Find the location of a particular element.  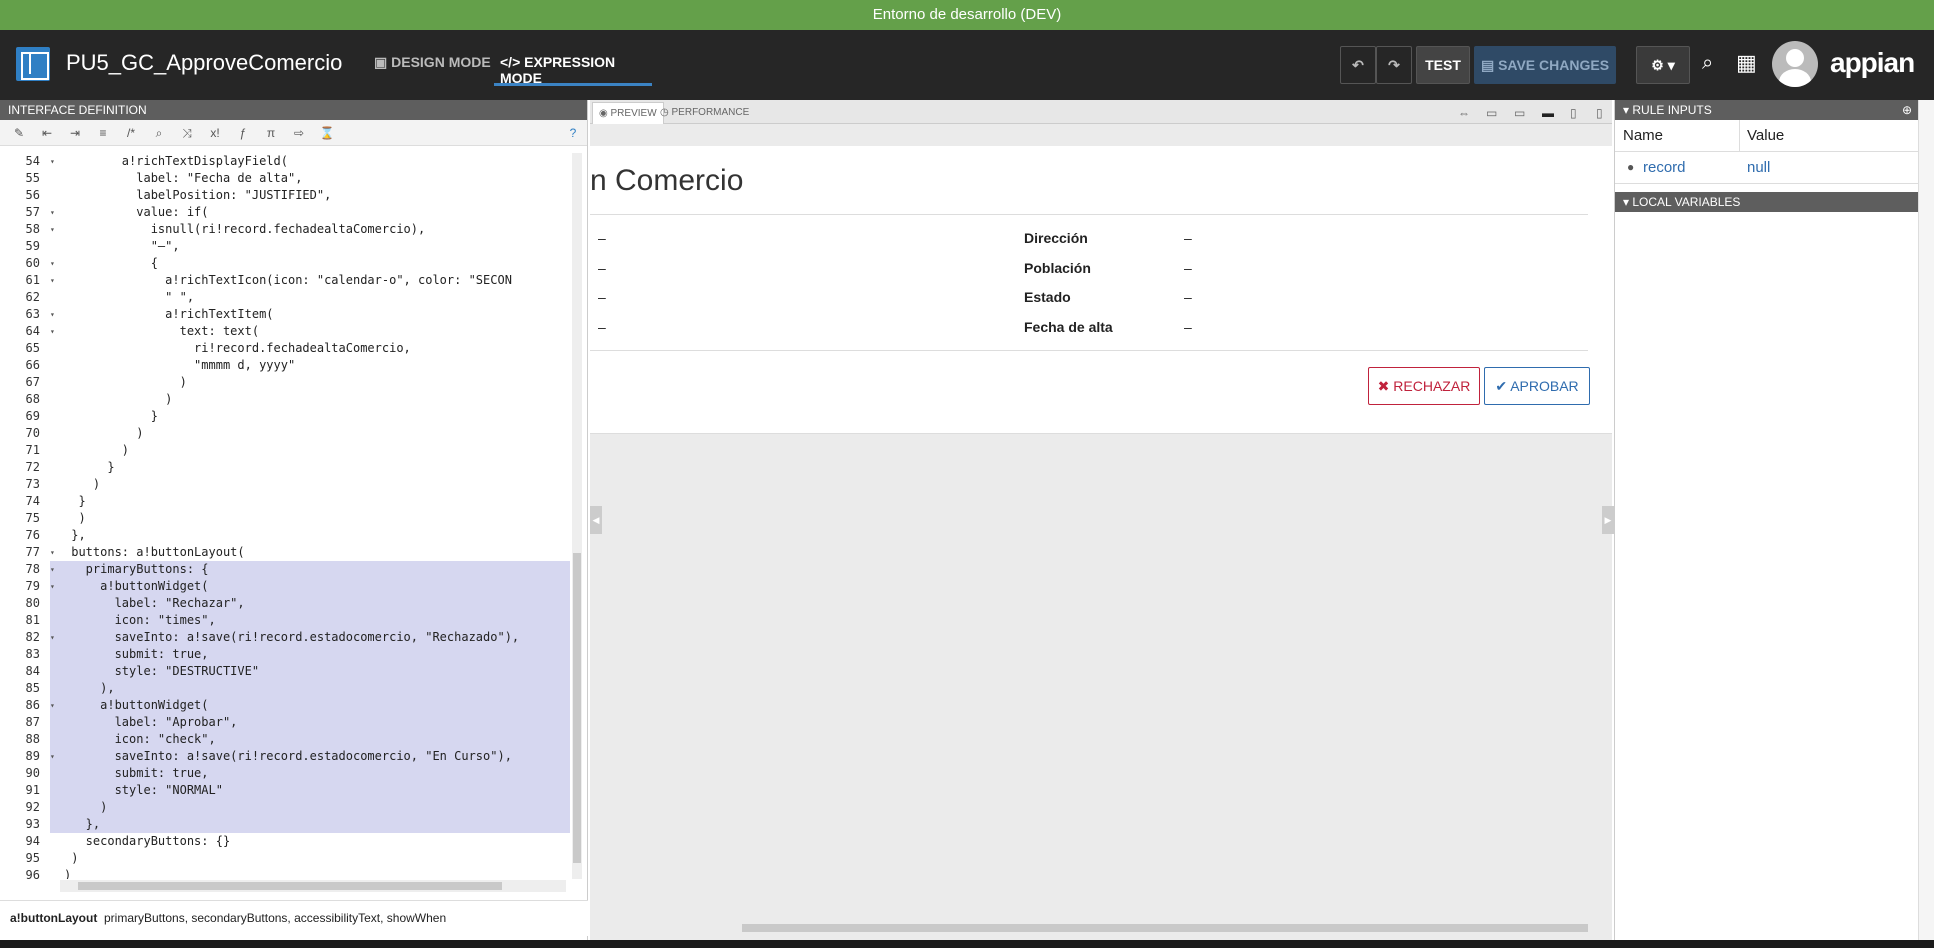

code-line: 77 ▾ buttons: a!buttonLayout( is located at coordinates (285, 552).